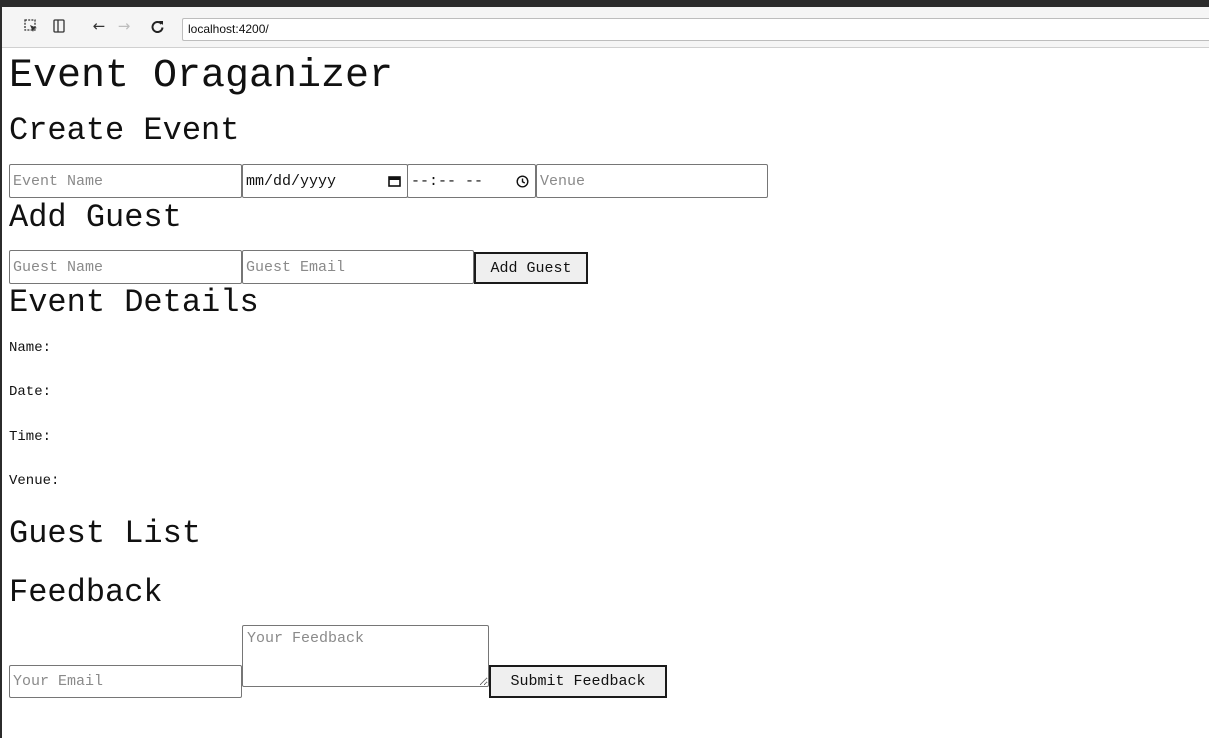 This screenshot has height=738, width=1209. Describe the element at coordinates (34, 481) in the screenshot. I see `detail-venue-label: Venue:` at that location.